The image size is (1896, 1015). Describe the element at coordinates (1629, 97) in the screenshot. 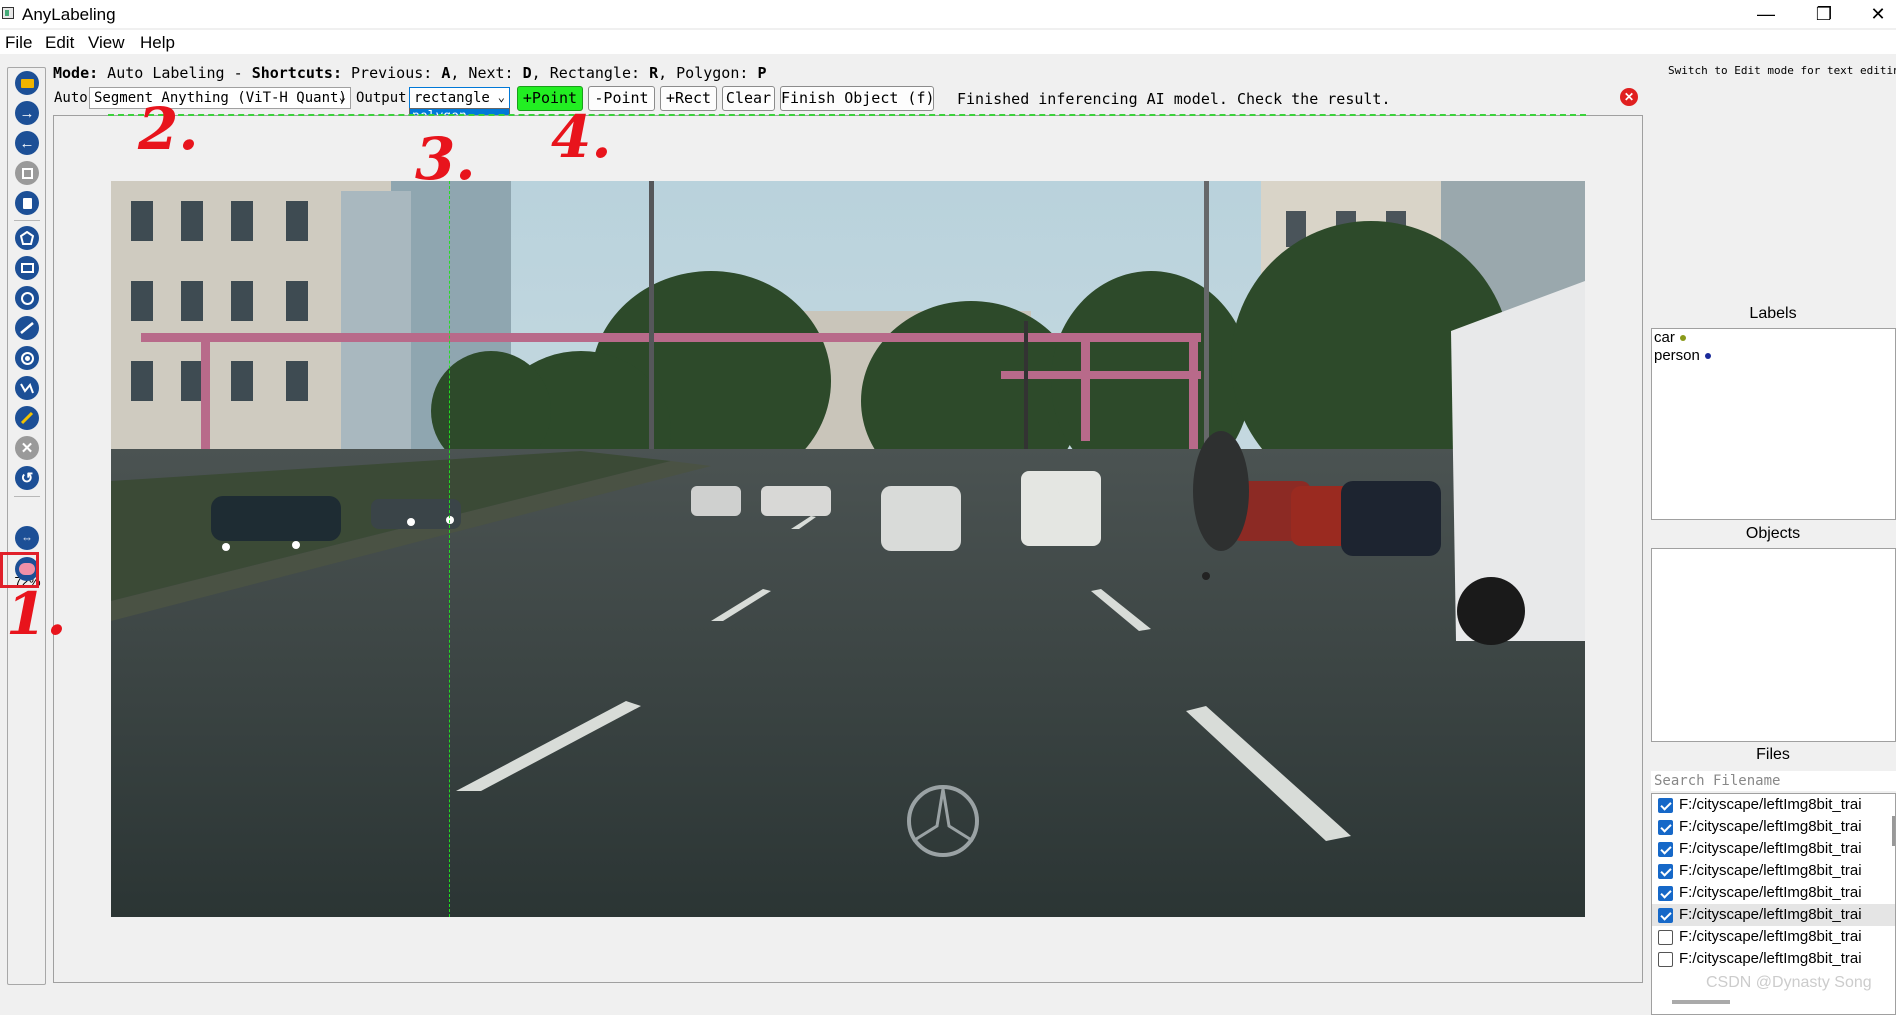

I see `close-ai-panel-icon: ✕` at that location.